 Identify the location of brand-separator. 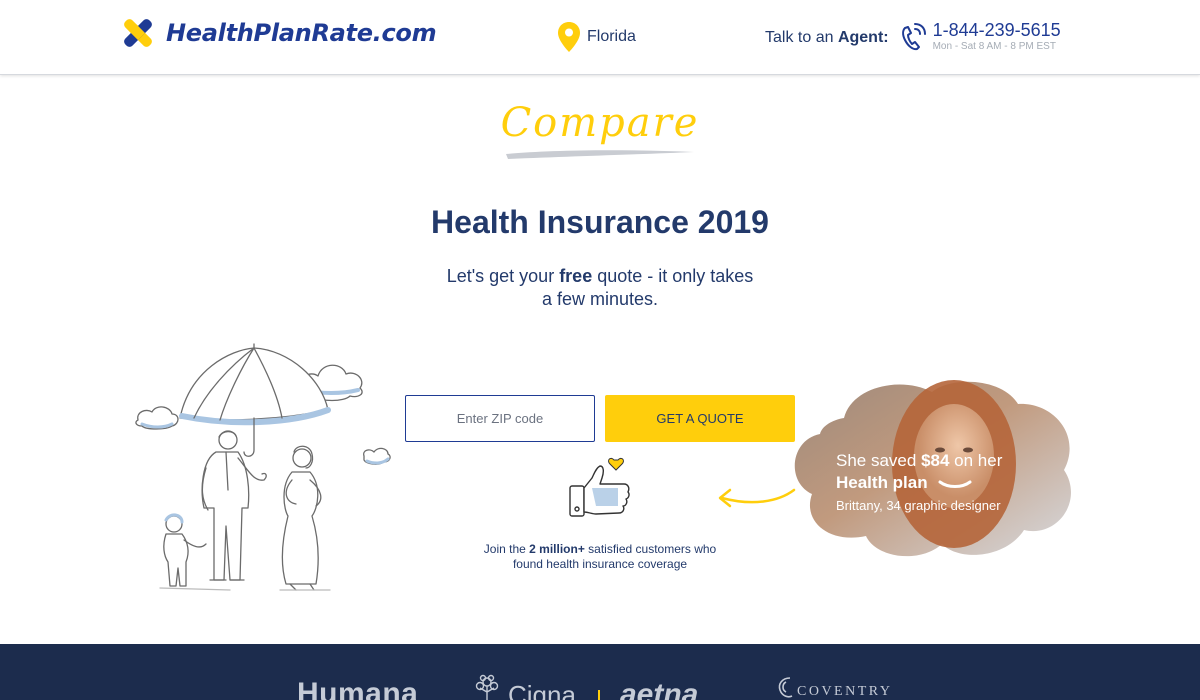
(599, 695).